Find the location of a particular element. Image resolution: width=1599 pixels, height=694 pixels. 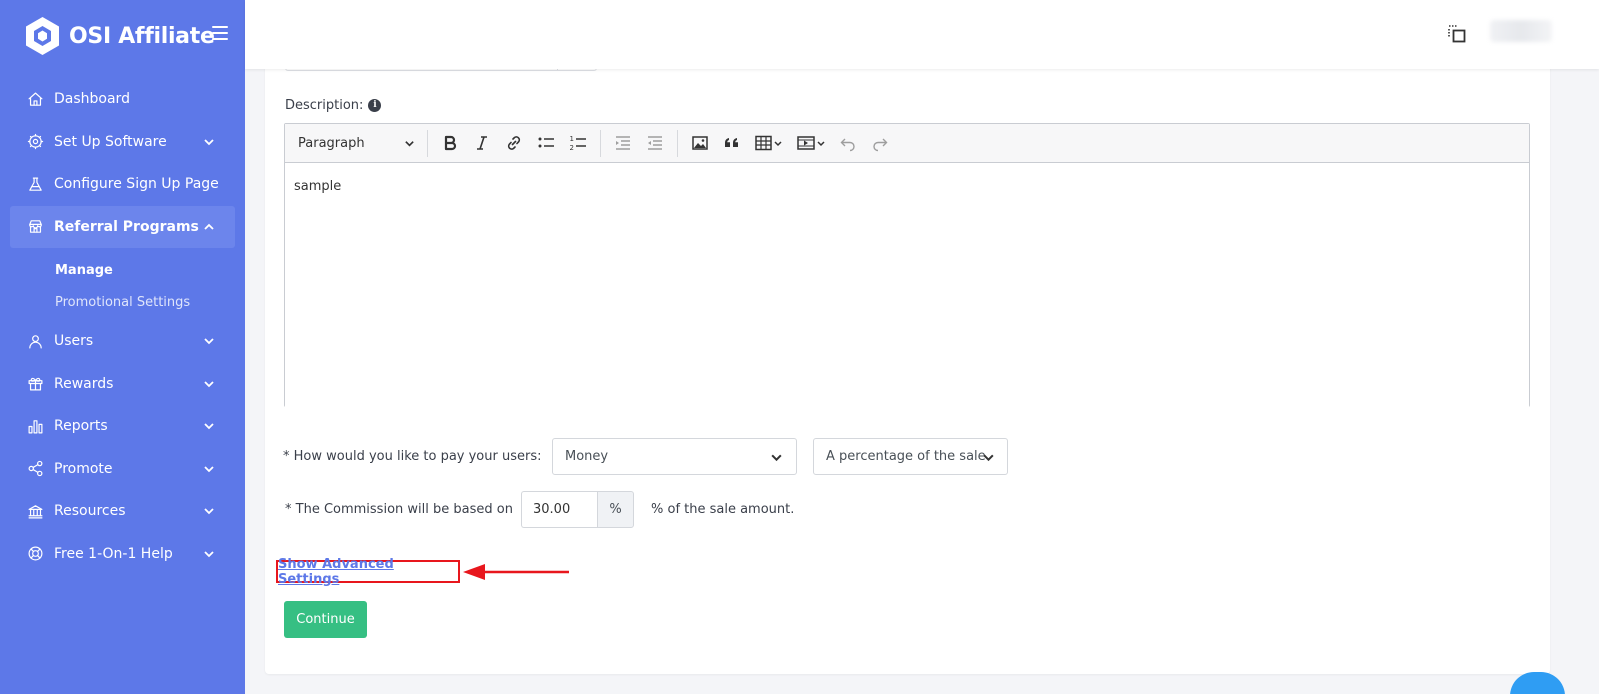

table-icon is located at coordinates (768, 143).